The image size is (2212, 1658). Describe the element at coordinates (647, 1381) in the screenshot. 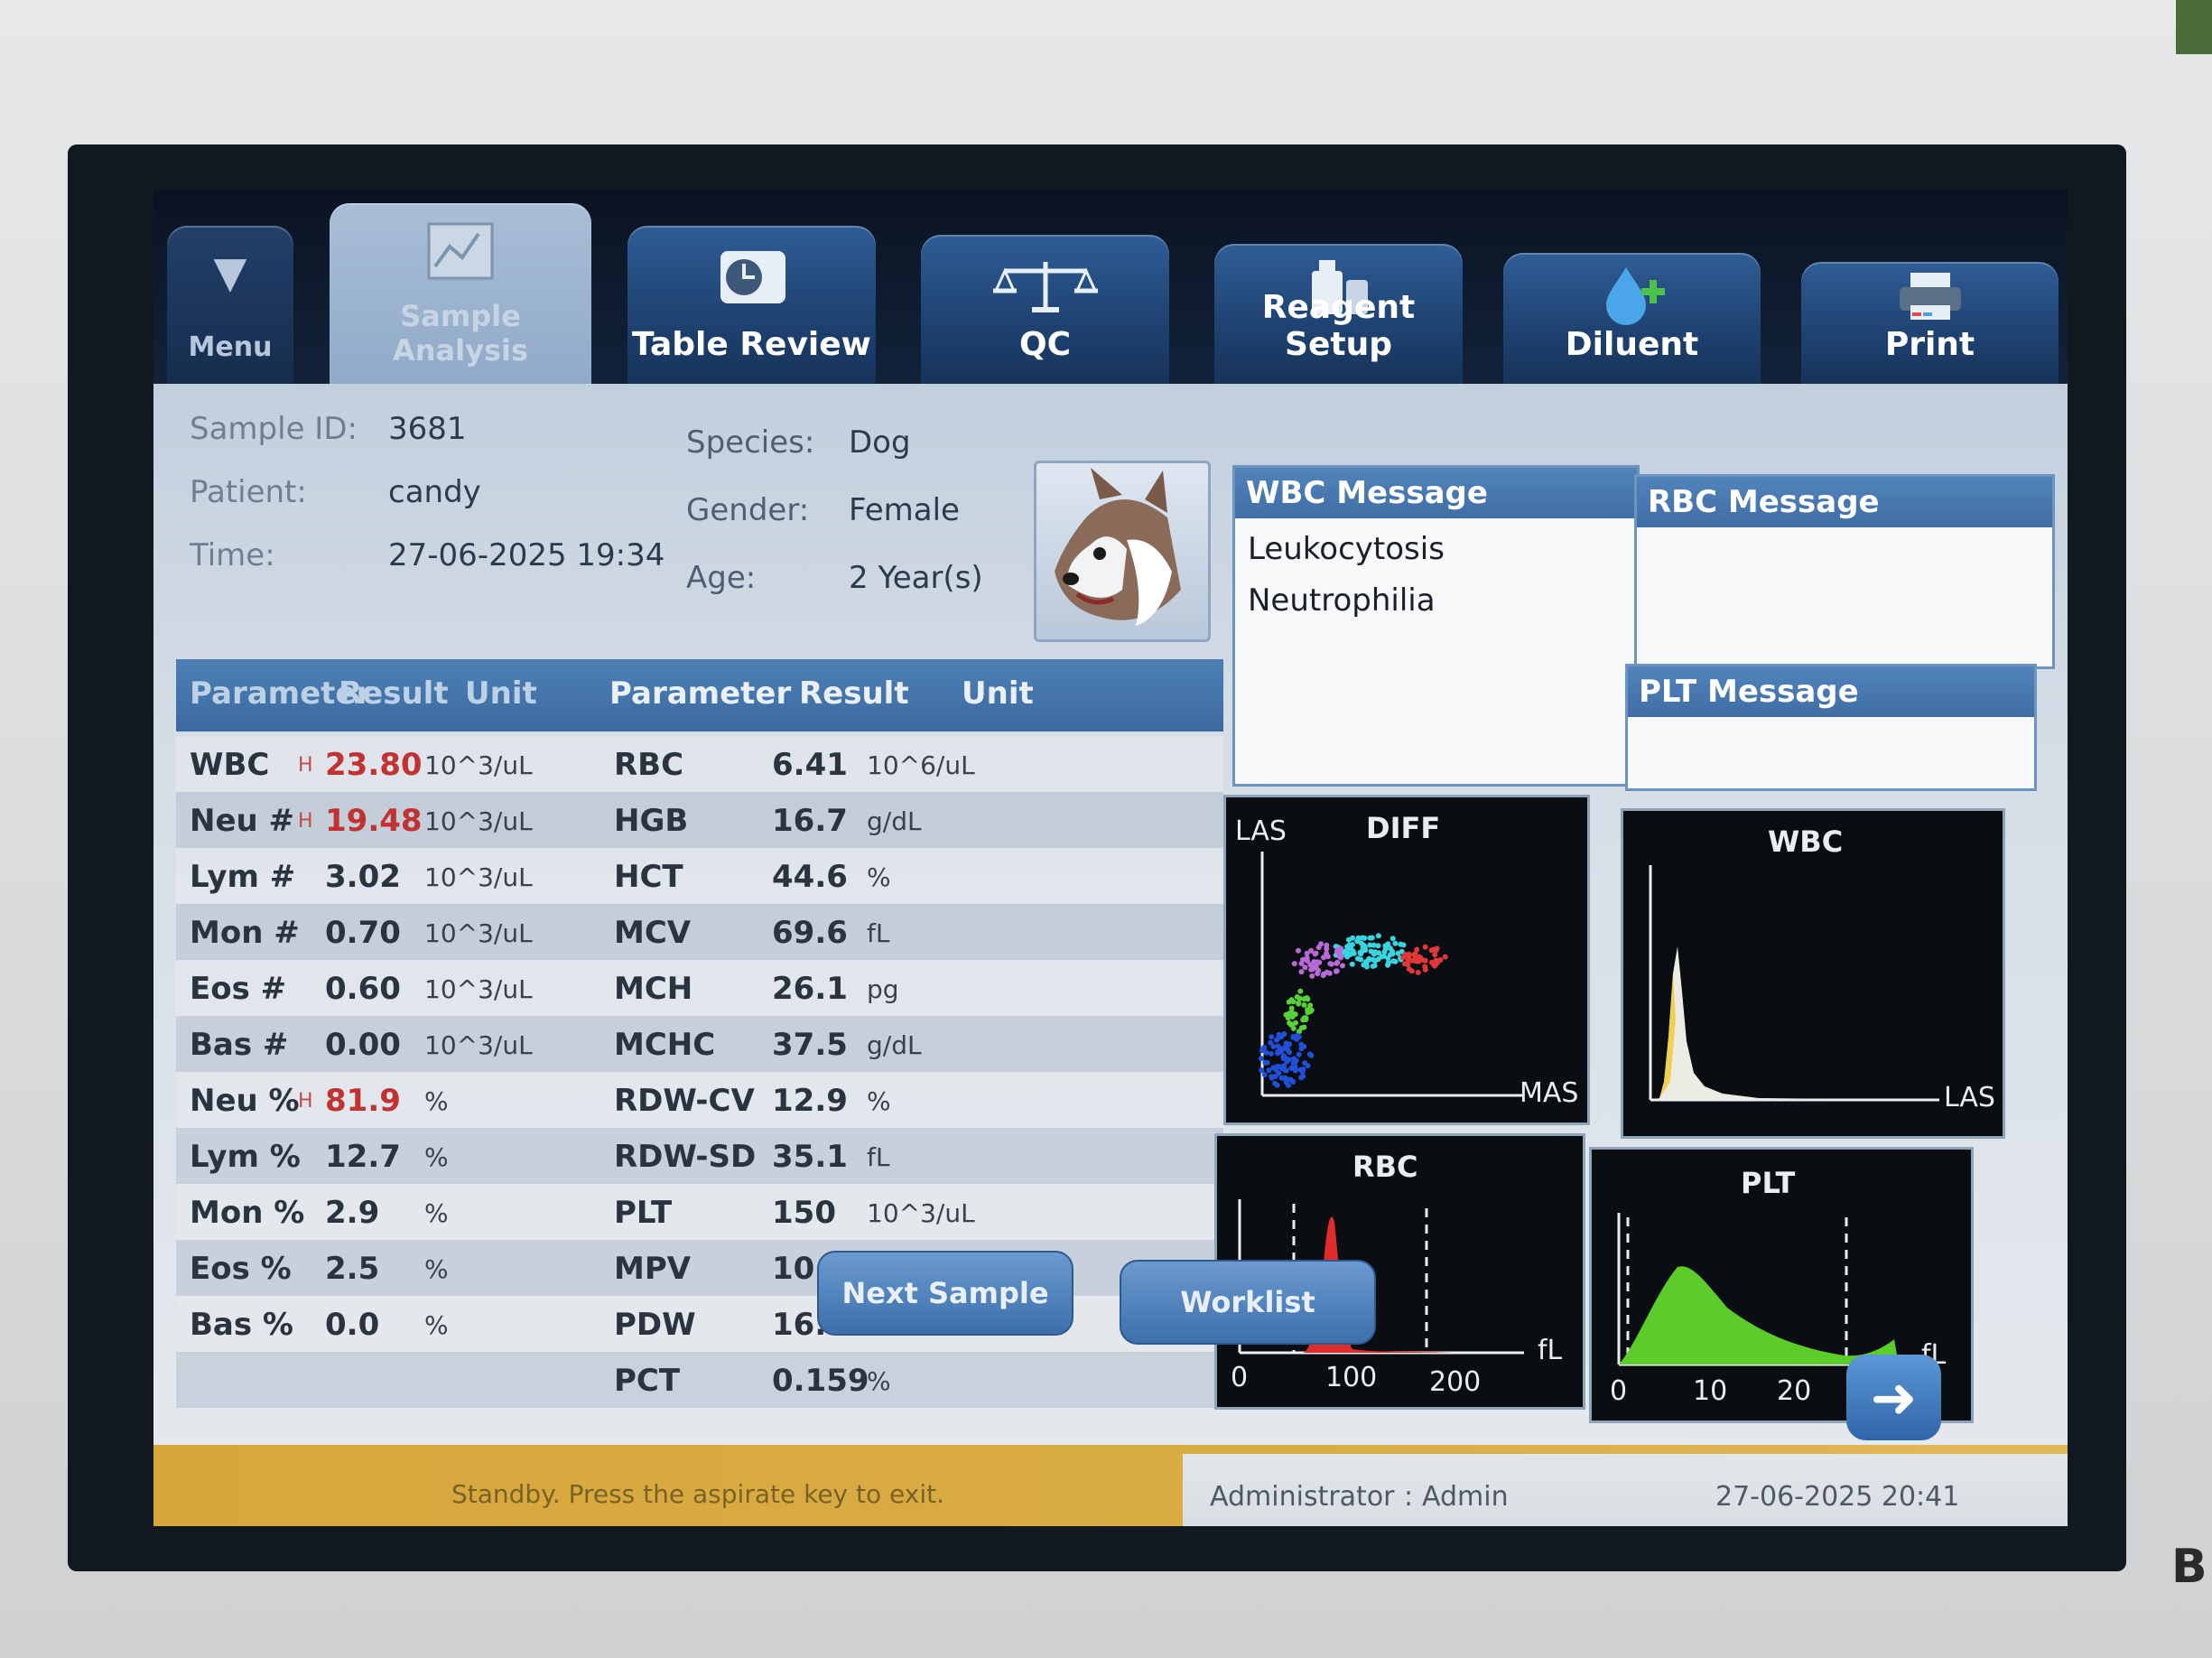

I see `parameter-name: PCT` at that location.